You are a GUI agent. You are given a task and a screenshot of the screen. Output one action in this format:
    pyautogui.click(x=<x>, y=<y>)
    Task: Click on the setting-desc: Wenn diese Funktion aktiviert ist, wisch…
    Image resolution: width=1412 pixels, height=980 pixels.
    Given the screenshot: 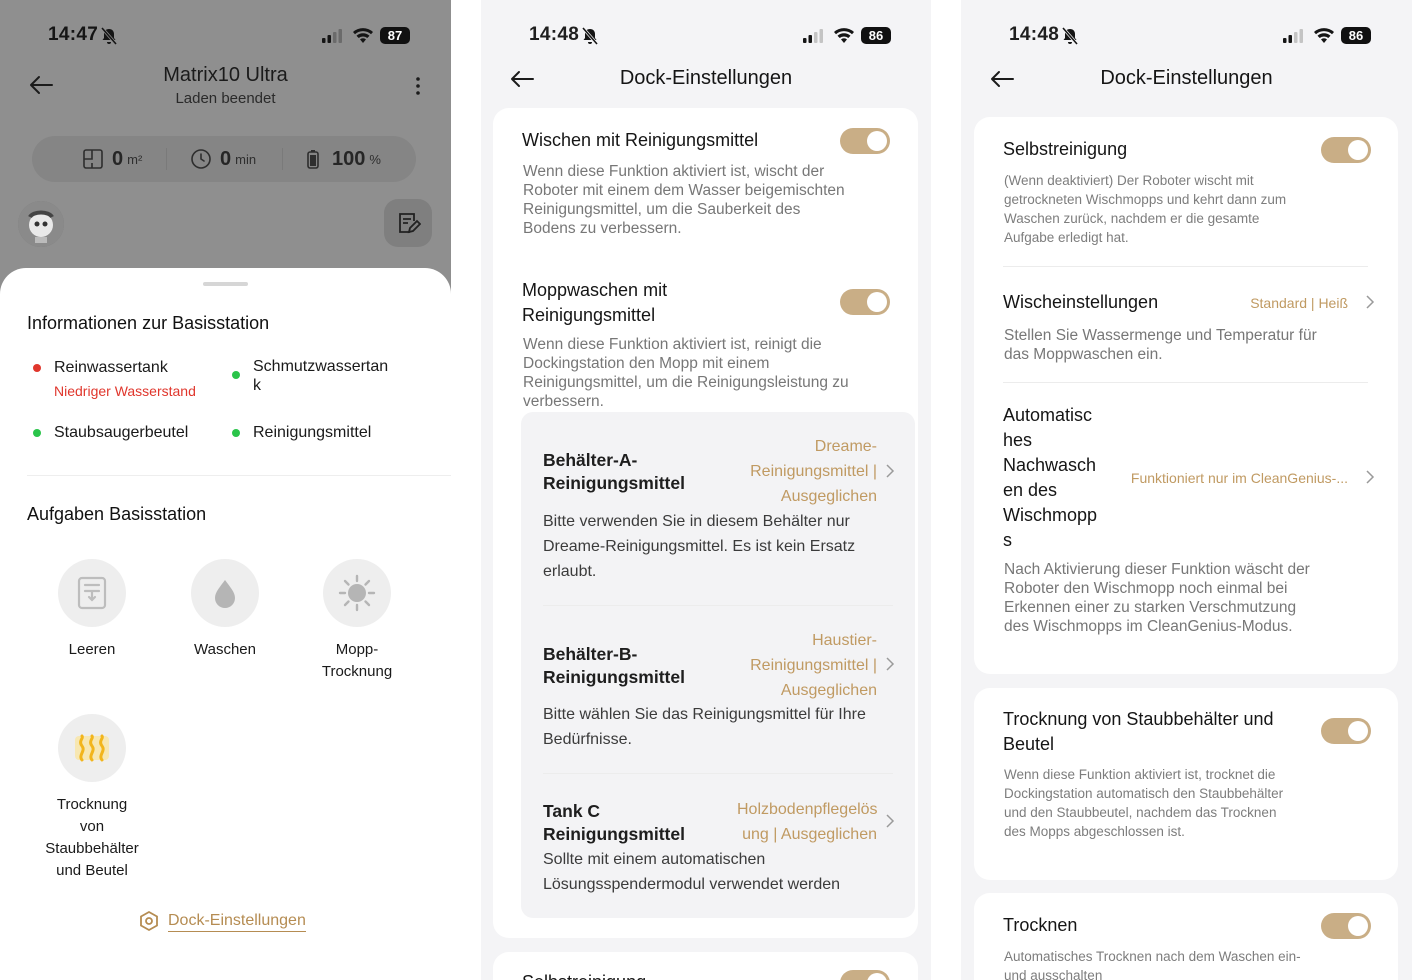 What is the action you would take?
    pyautogui.click(x=684, y=200)
    